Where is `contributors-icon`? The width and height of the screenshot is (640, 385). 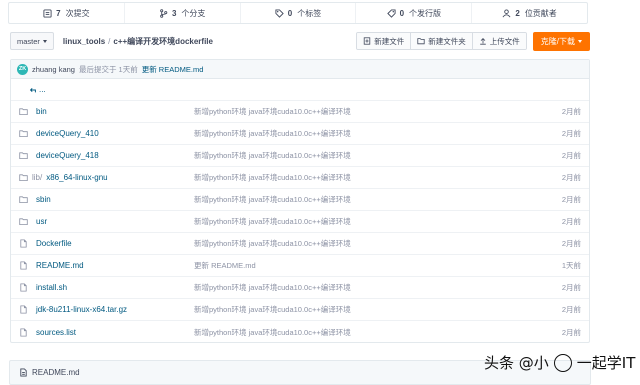
contributors-icon is located at coordinates (506, 12).